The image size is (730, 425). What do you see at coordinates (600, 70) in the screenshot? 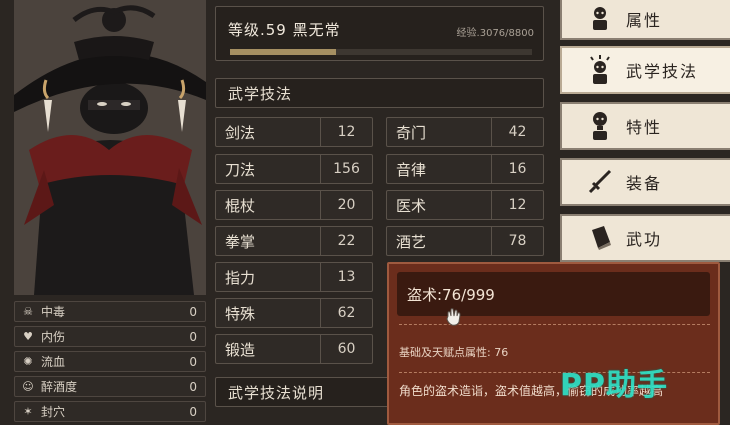
I see `person-spark-icon` at bounding box center [600, 70].